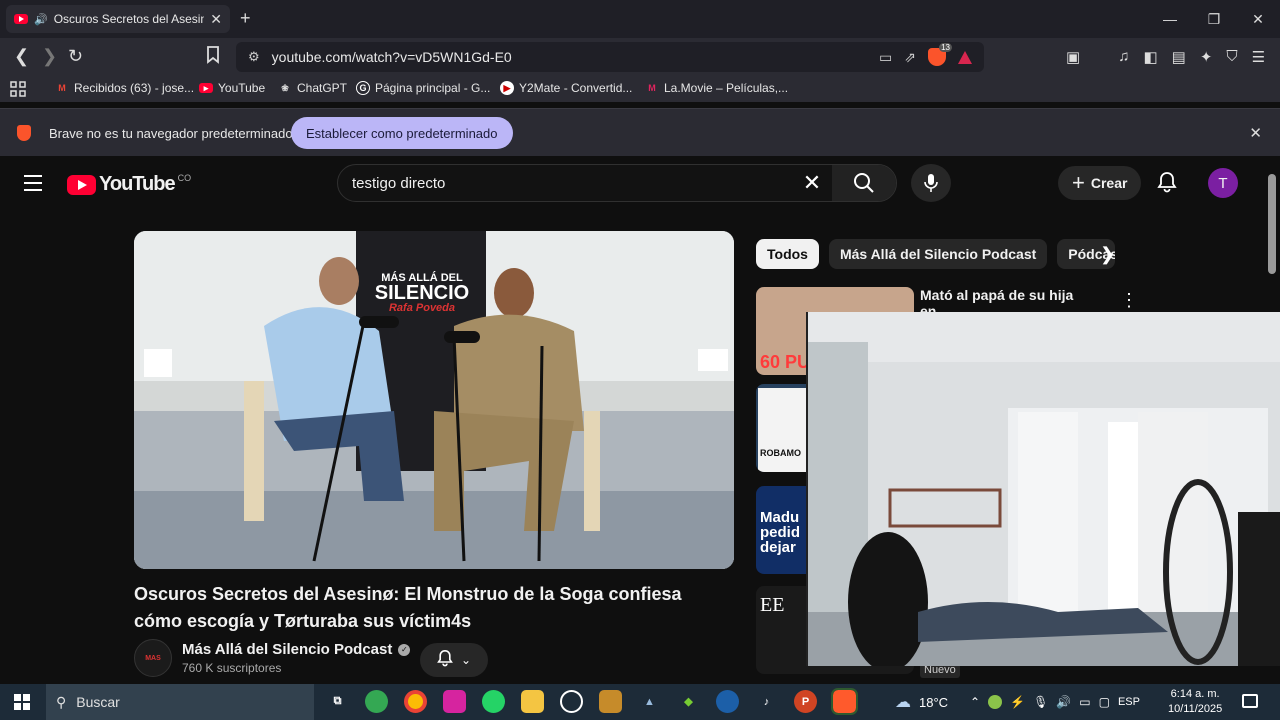 This screenshot has height=720, width=1280. I want to click on windows-start-icon, so click(22, 702).